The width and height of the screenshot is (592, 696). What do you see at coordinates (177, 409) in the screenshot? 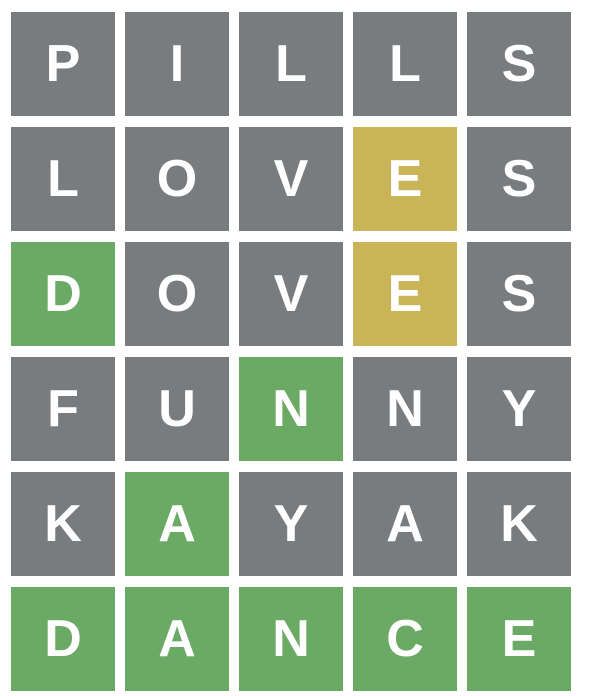
I see `letter-tile: U` at bounding box center [177, 409].